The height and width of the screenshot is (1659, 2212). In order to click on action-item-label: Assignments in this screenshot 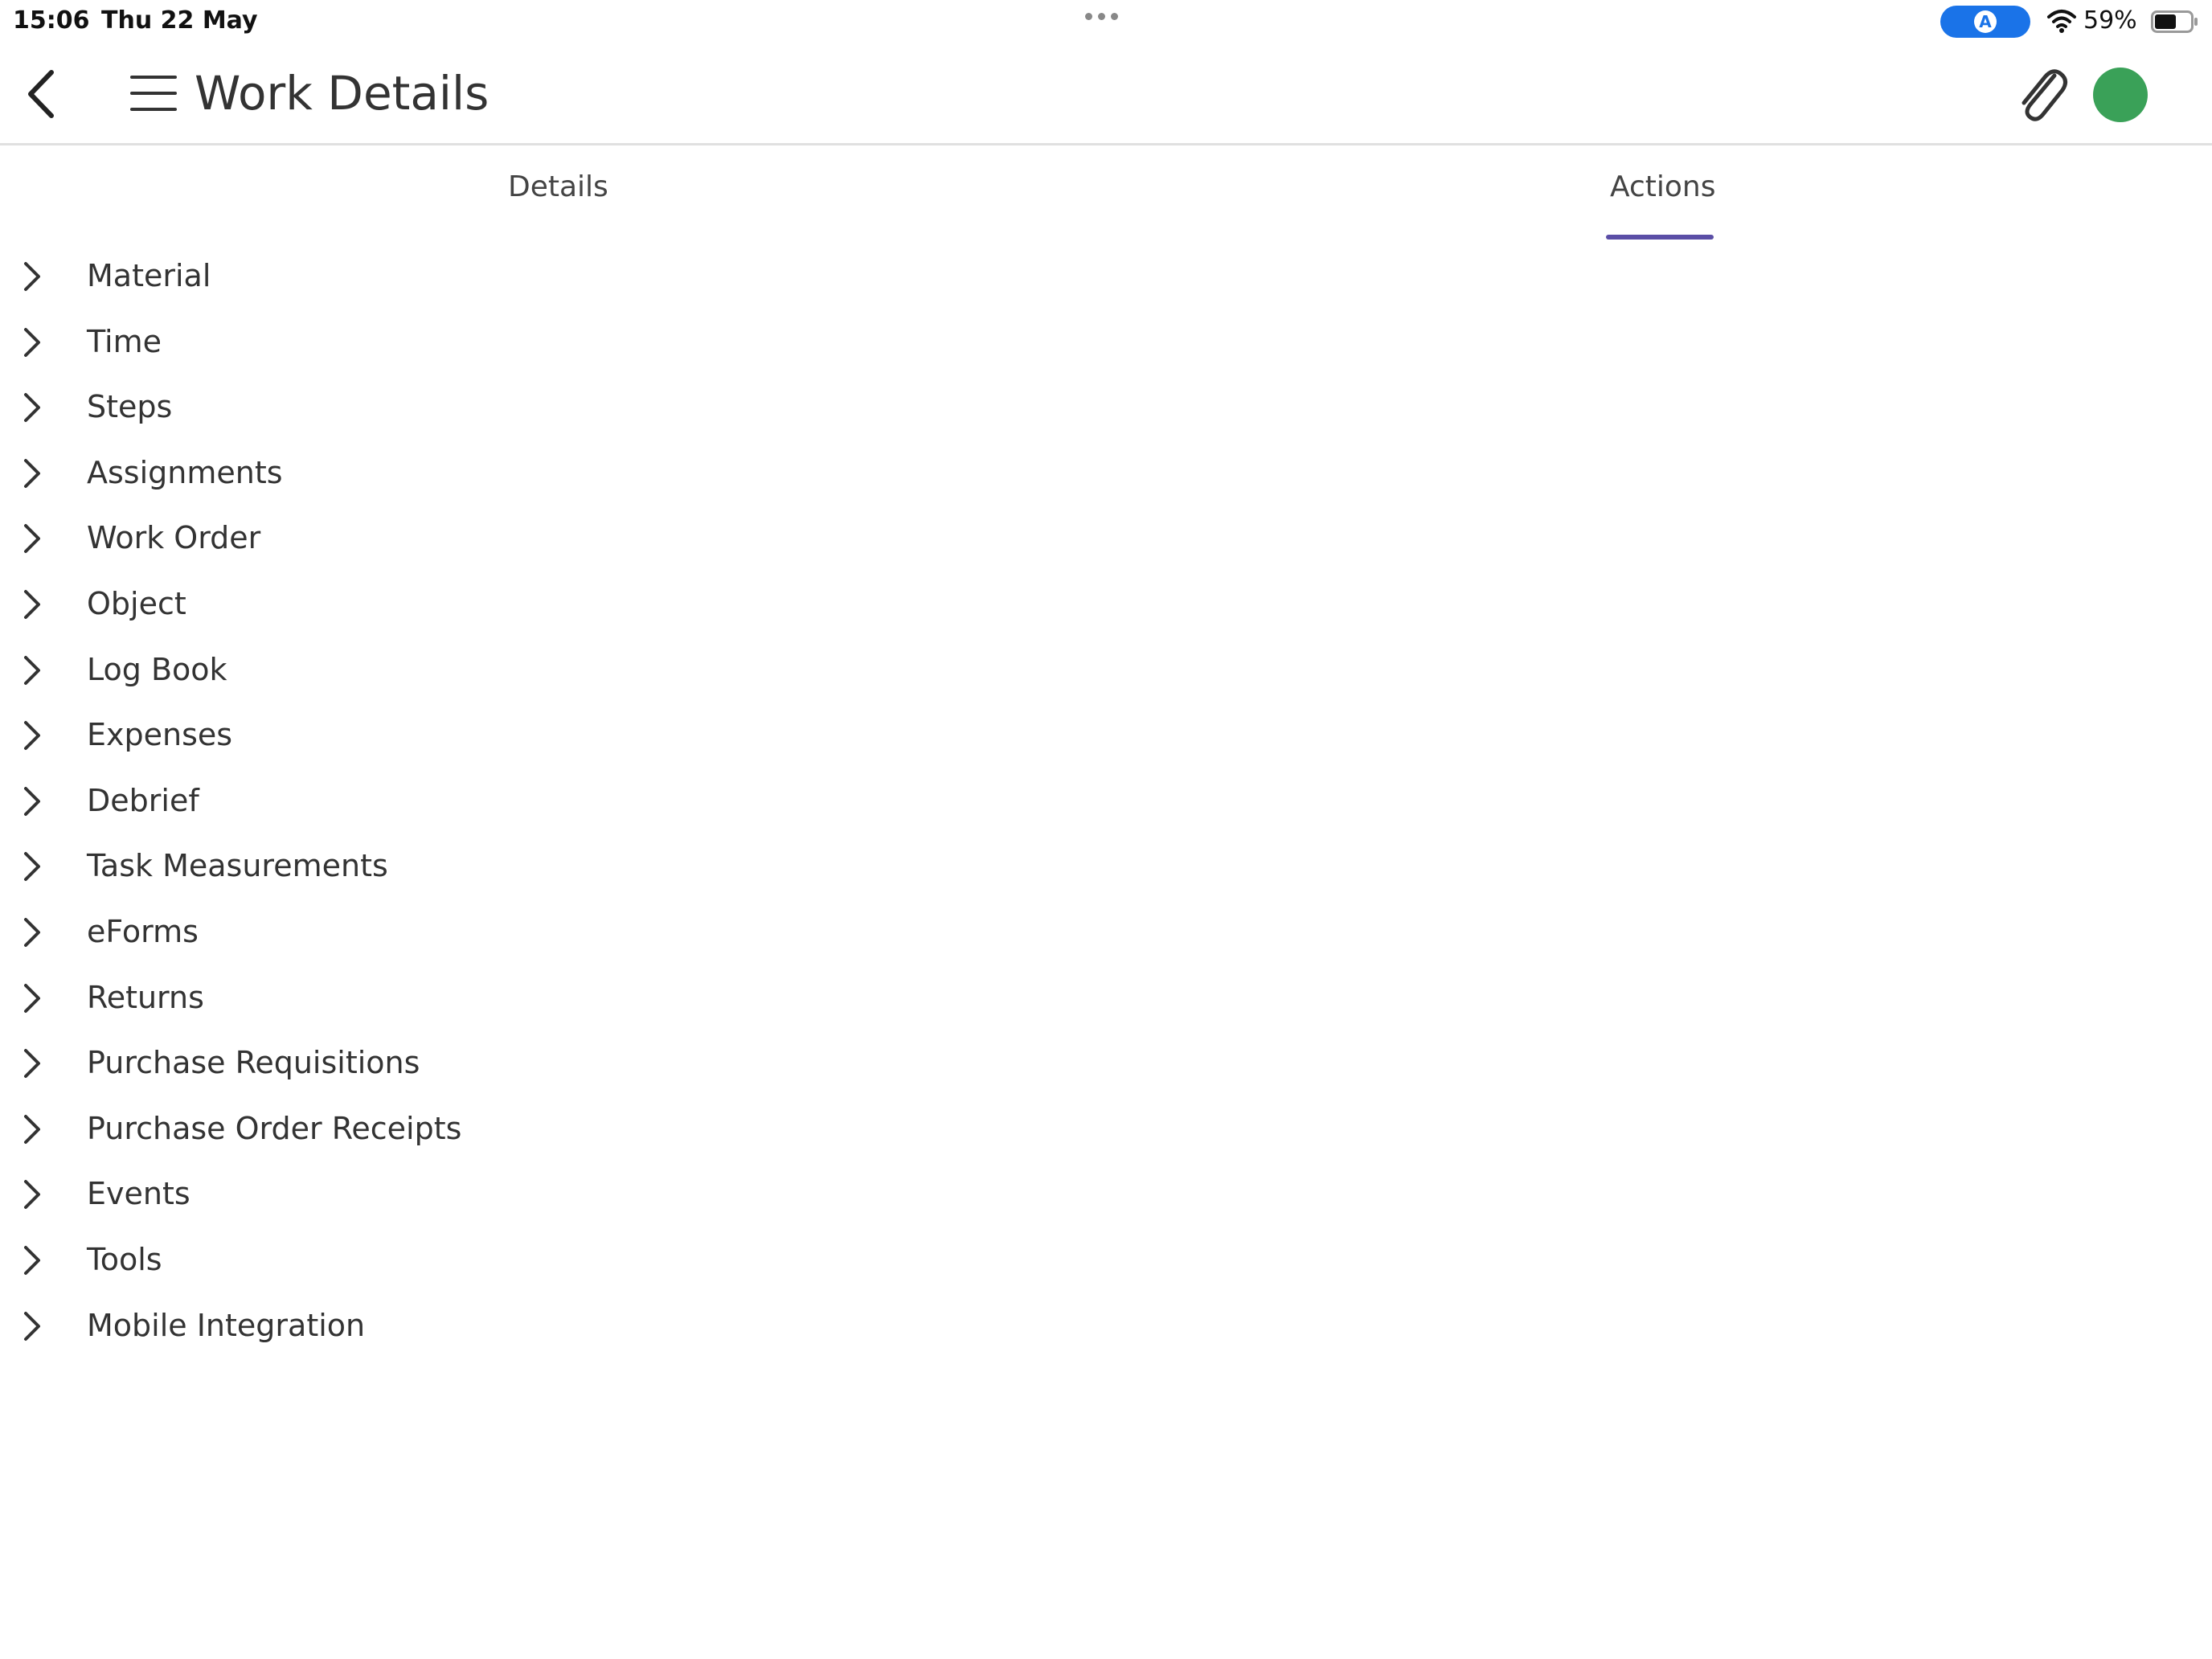, I will do `click(185, 472)`.